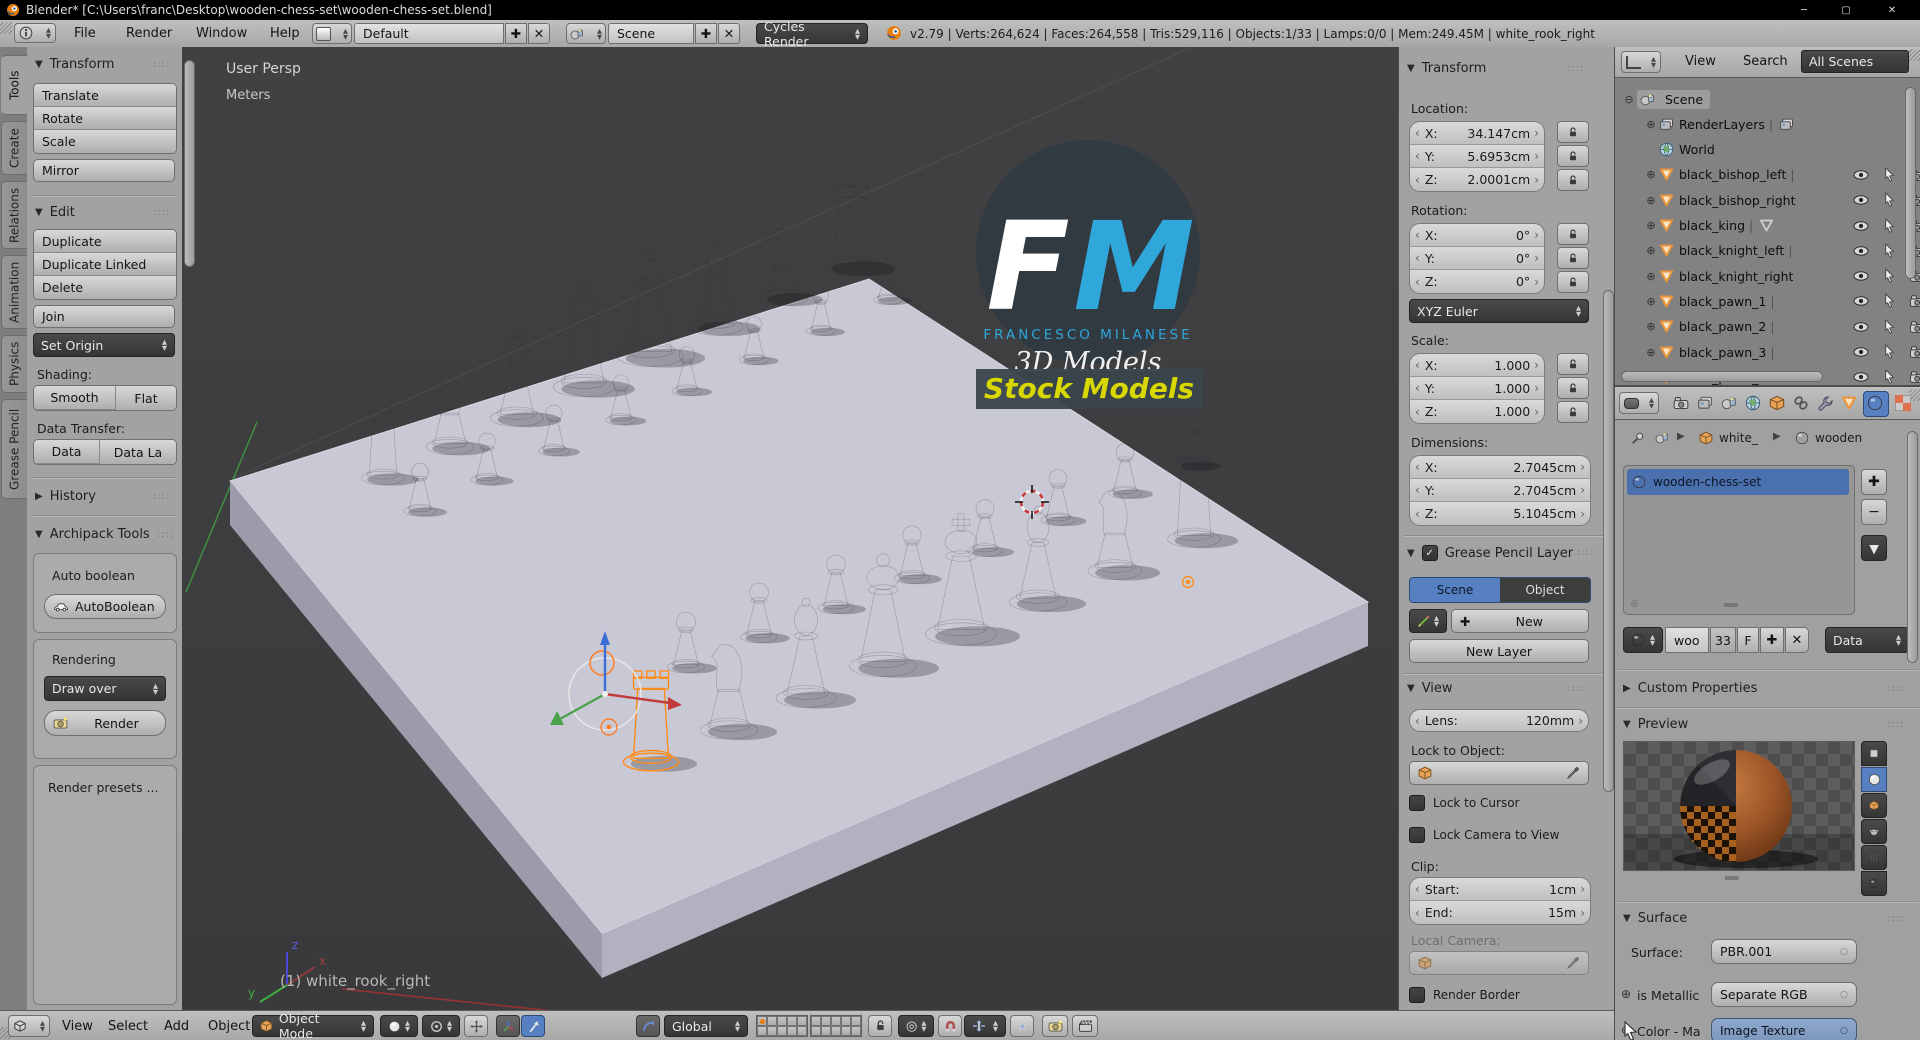 The width and height of the screenshot is (1920, 1040). What do you see at coordinates (176, 1026) in the screenshot?
I see `menu-add: Add` at bounding box center [176, 1026].